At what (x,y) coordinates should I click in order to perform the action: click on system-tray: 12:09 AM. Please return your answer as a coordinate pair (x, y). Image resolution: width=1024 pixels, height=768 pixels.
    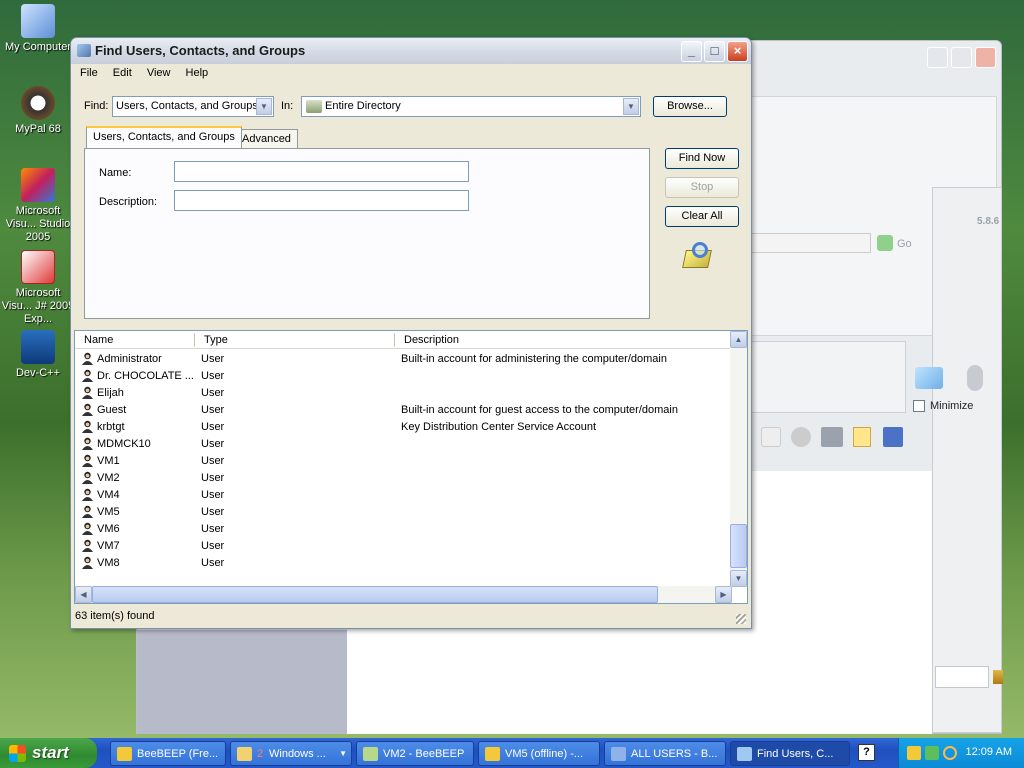
    Looking at the image, I should click on (961, 753).